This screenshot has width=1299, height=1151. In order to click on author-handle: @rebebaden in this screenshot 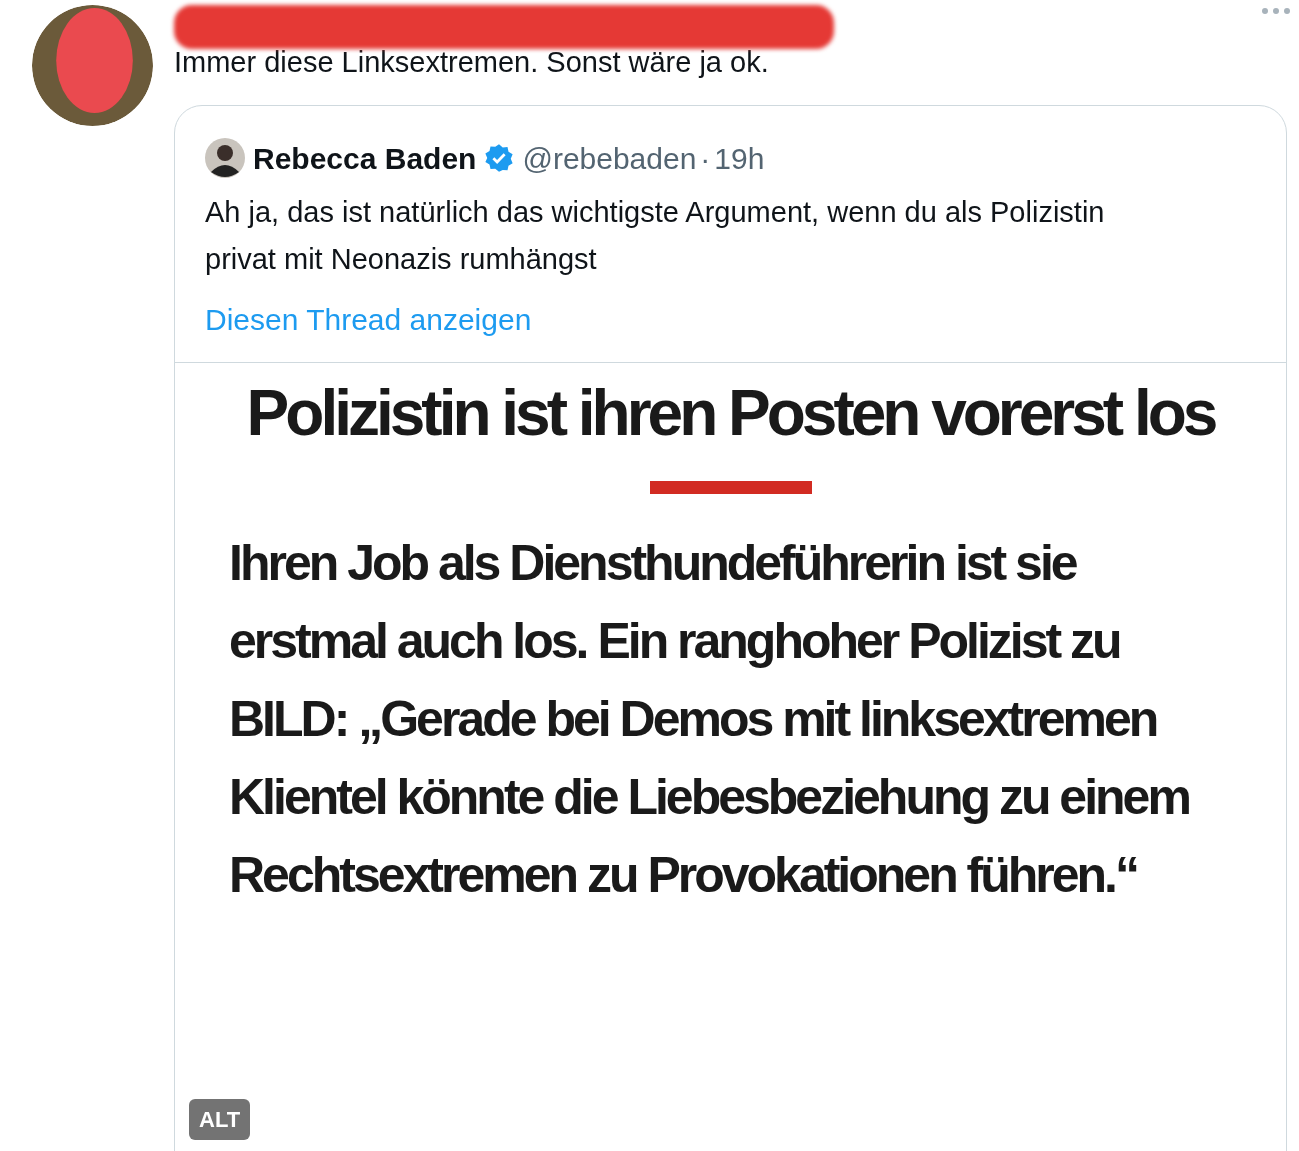, I will do `click(609, 158)`.